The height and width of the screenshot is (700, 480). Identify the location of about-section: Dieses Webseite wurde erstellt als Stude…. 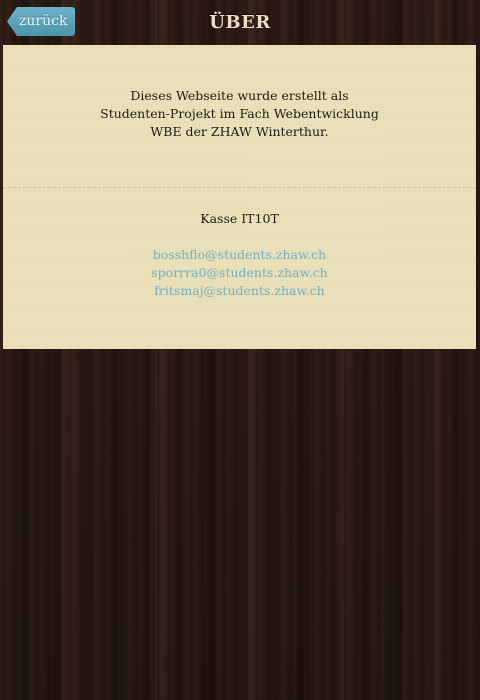
(239, 114).